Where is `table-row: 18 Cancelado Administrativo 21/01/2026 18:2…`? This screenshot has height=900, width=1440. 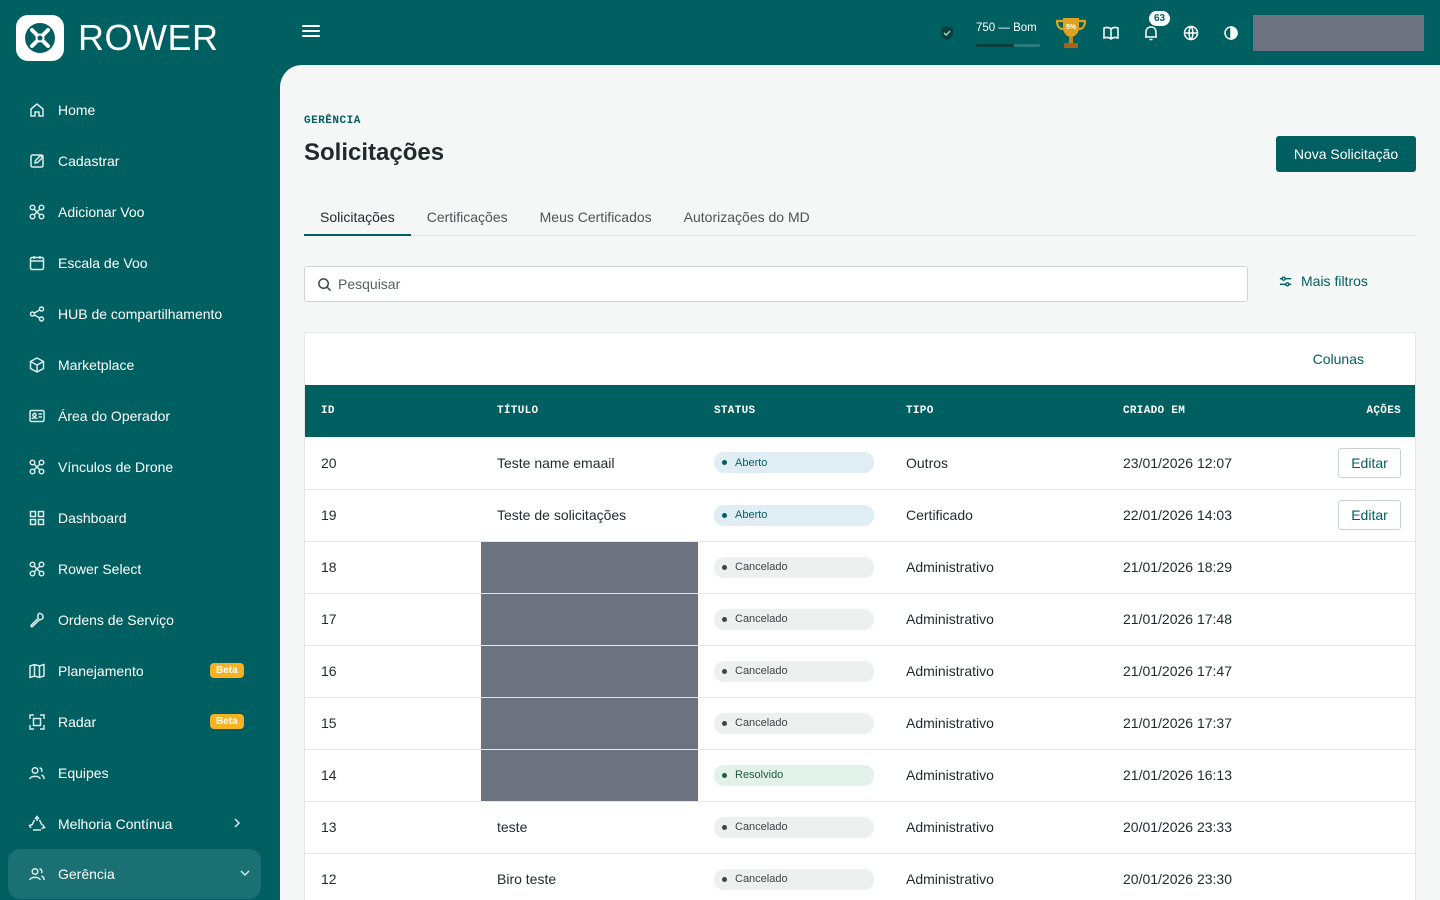
table-row: 18 Cancelado Administrativo 21/01/2026 18:2… is located at coordinates (860, 567).